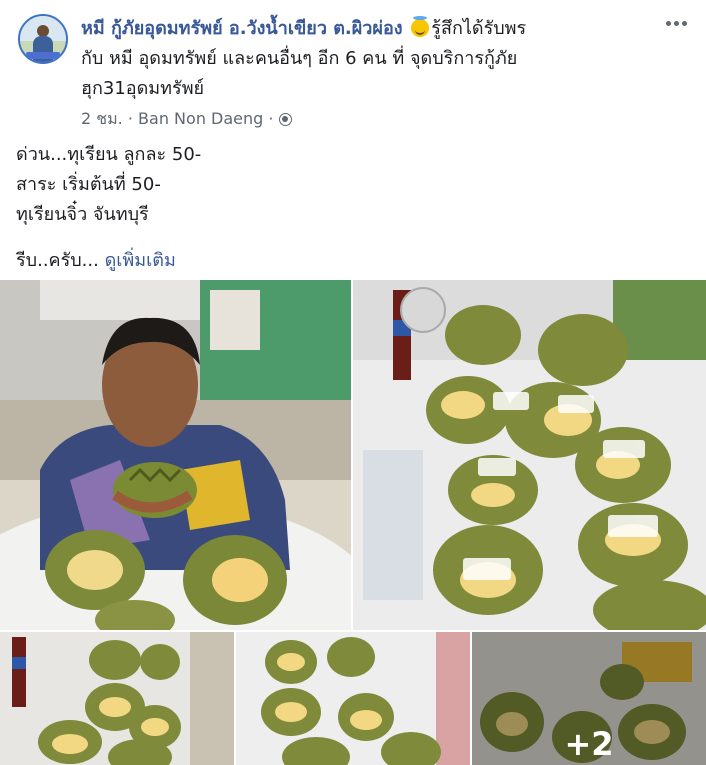  I want to click on place-link-part1: จุดบริการกู้ภัย, so click(463, 58).